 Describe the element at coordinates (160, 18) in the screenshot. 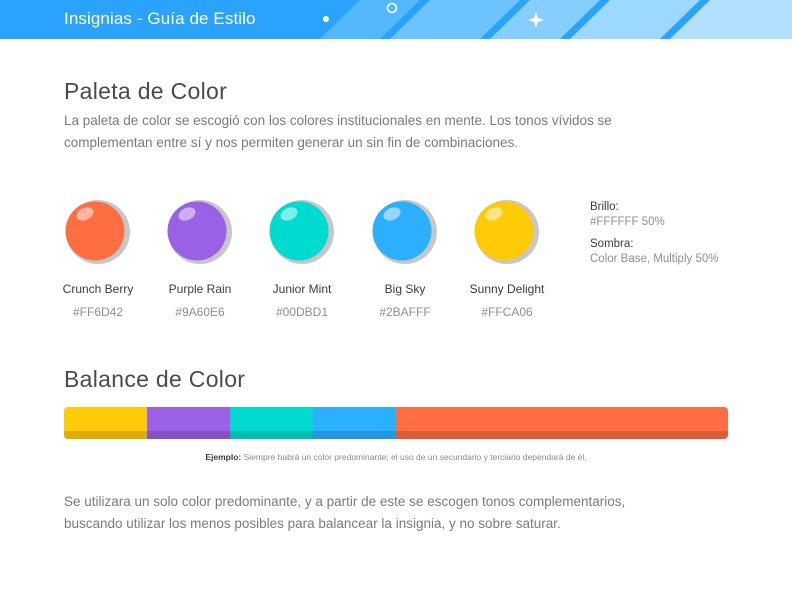

I see `header-title: Insignias - Guía de Estilo` at that location.